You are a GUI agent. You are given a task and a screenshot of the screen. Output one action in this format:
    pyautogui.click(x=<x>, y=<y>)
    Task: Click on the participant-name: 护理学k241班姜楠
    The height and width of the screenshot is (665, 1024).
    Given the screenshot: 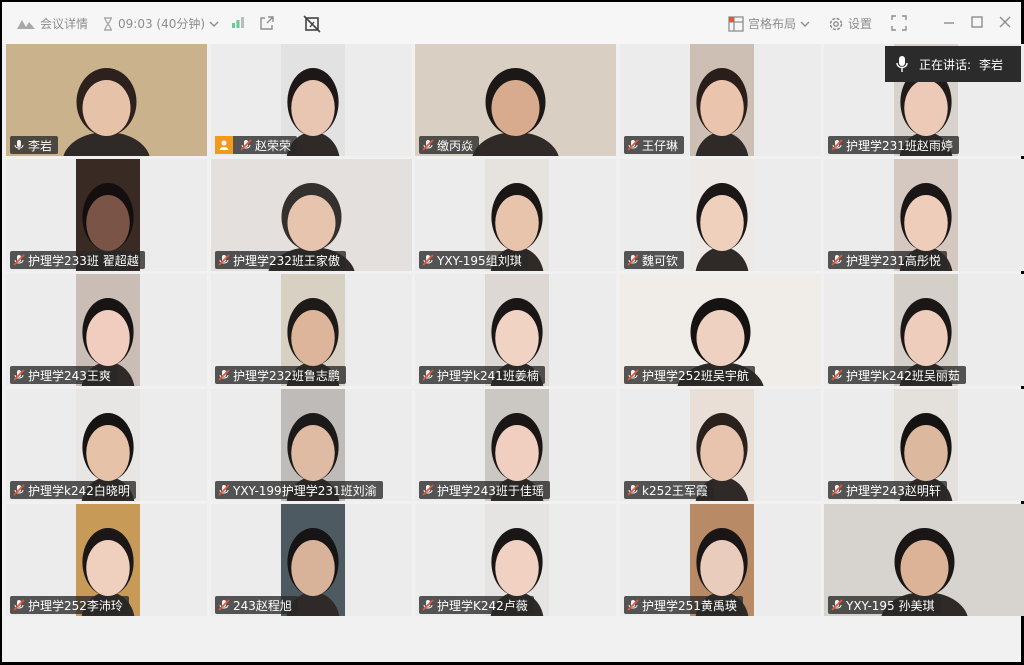 What is the action you would take?
    pyautogui.click(x=488, y=375)
    